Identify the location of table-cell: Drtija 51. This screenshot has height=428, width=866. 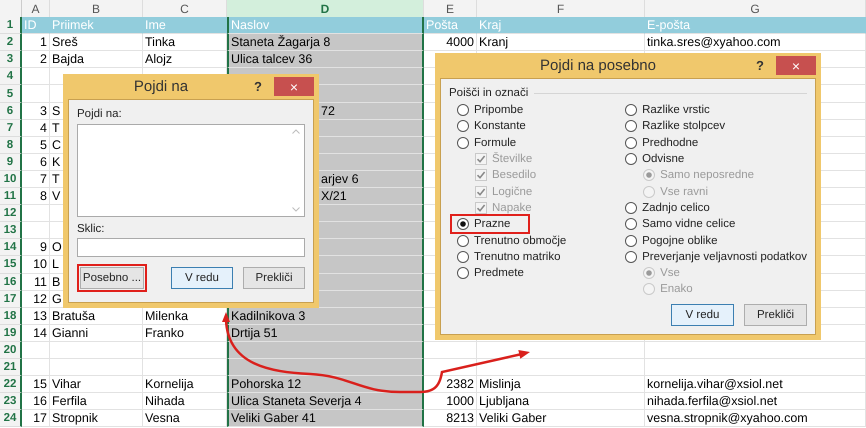
(325, 333).